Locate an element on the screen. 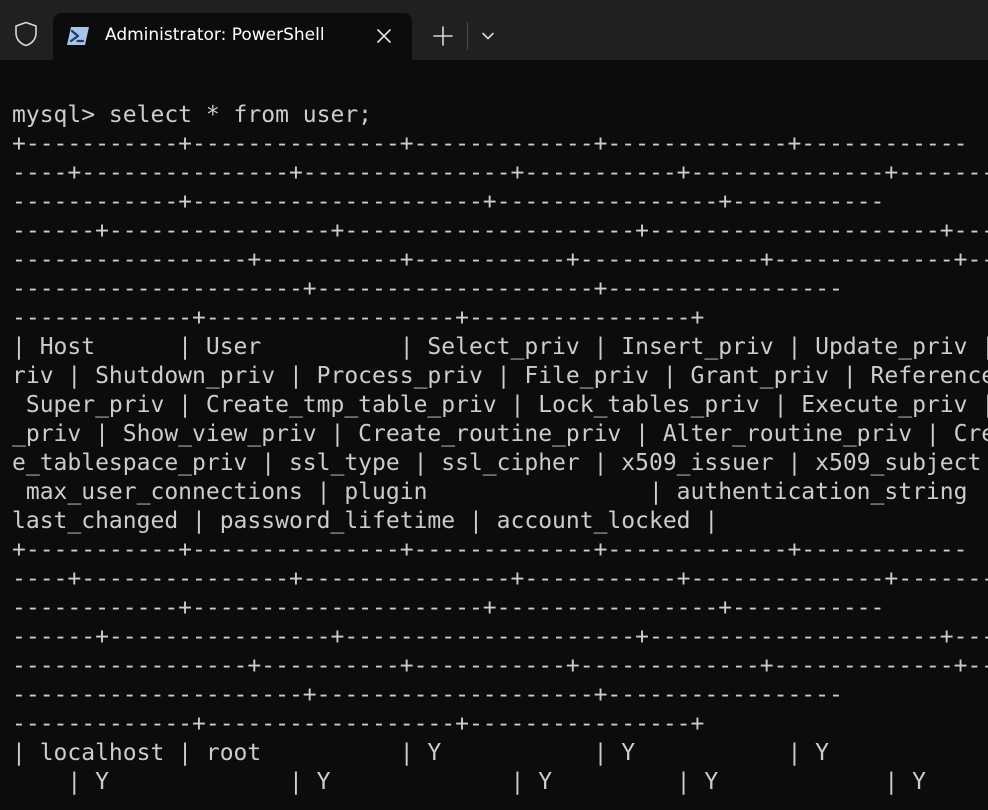  tab-powershell: Administrator: PowerShell is located at coordinates (232, 36).